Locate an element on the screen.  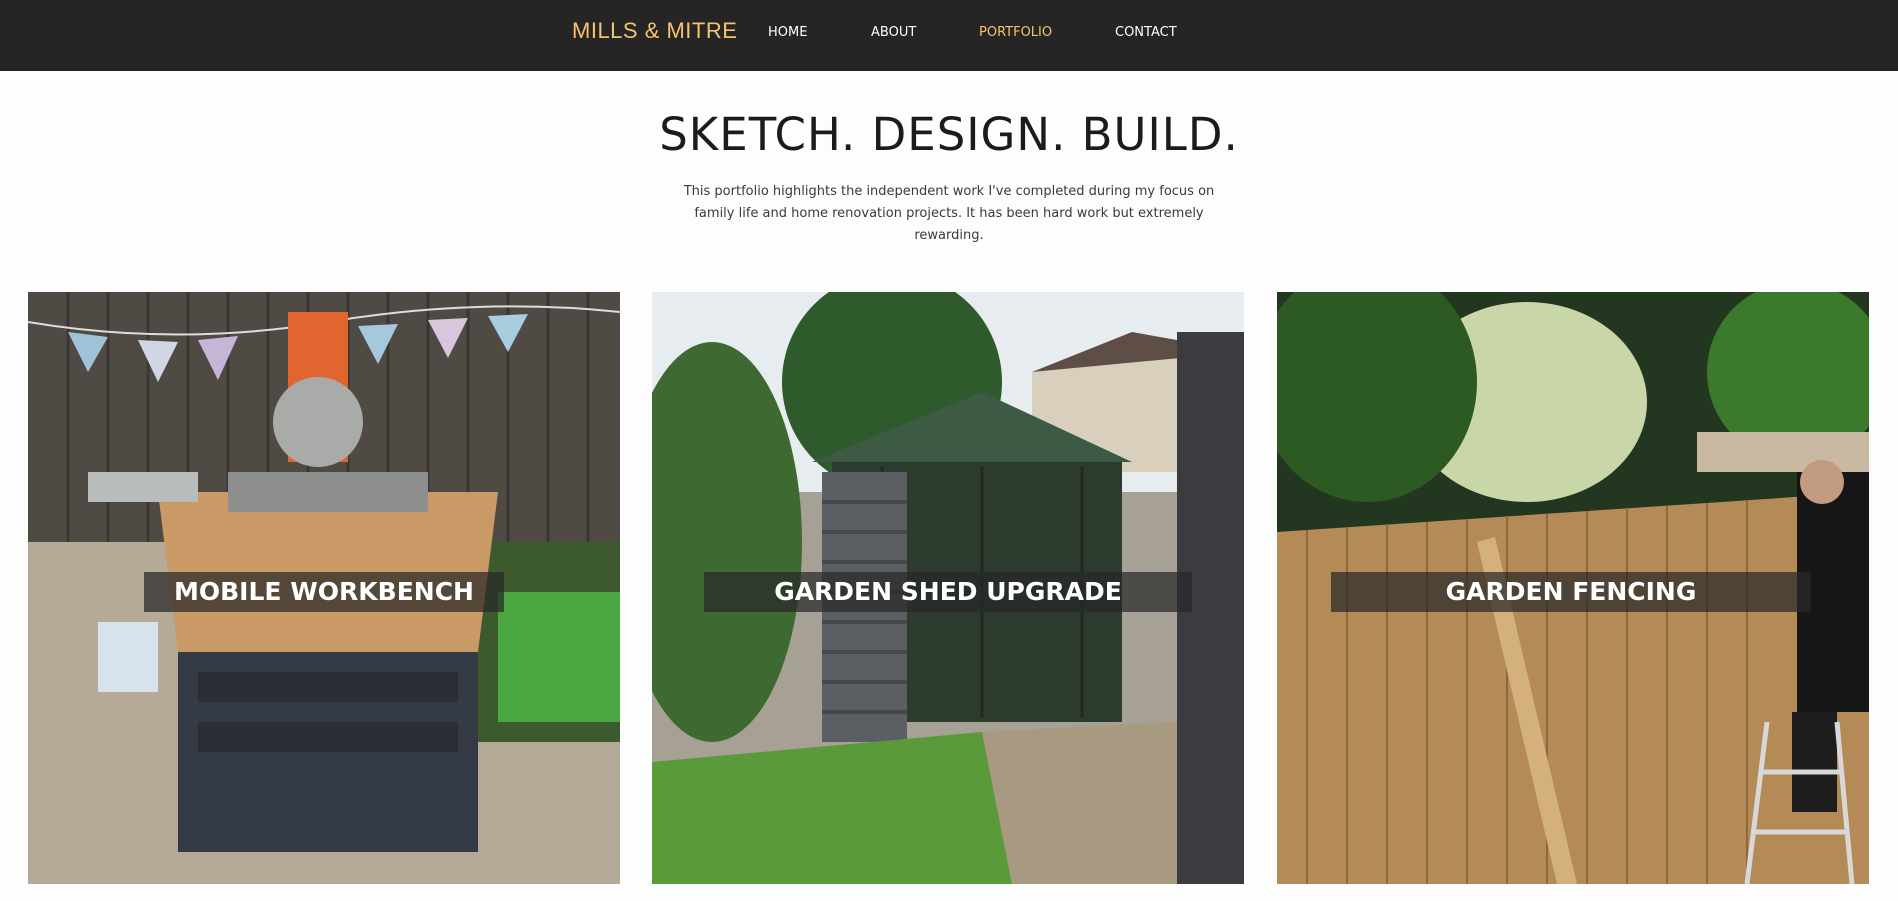
project-title: MOBILE WORKBENCH is located at coordinates (324, 592).